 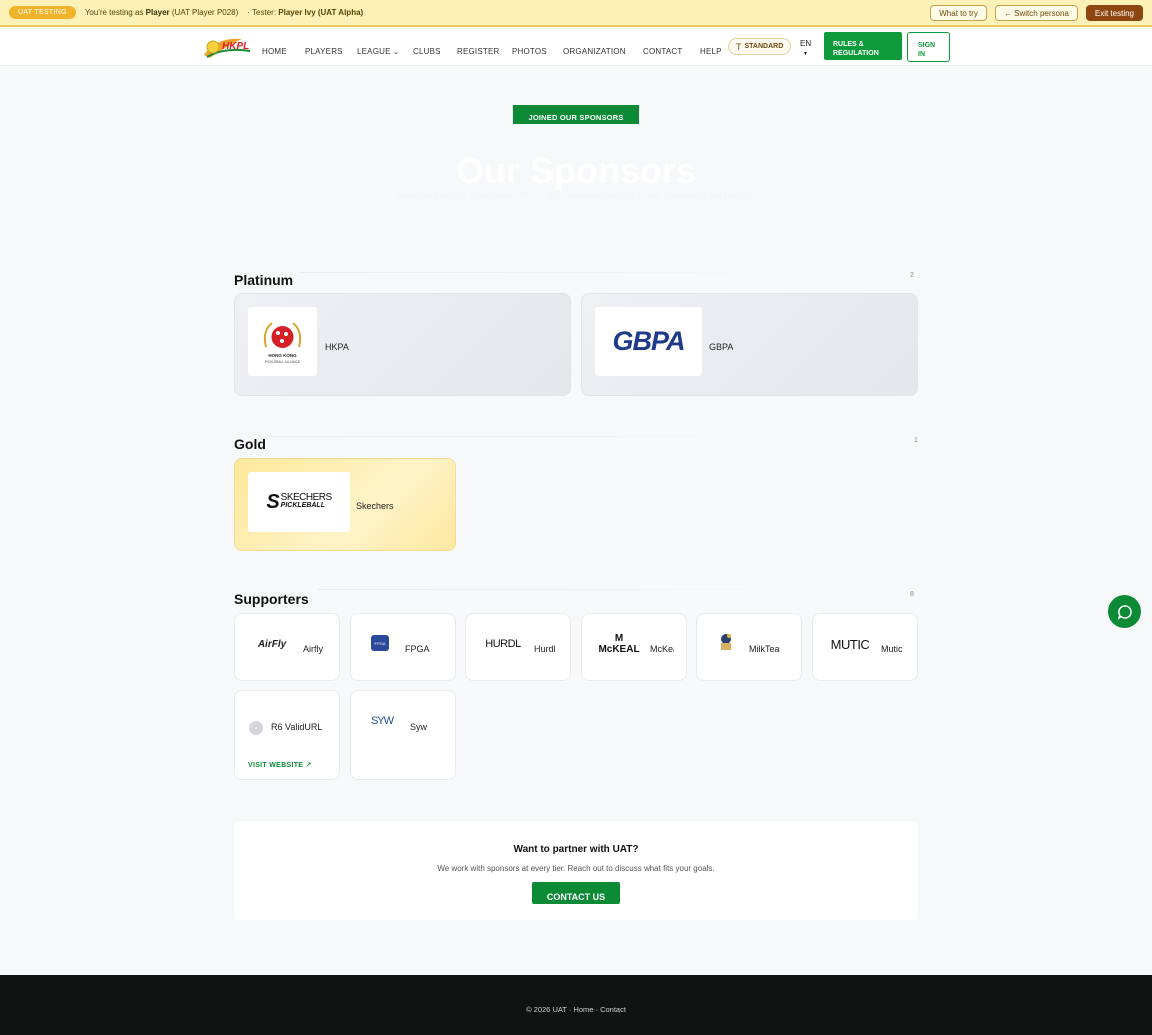 I want to click on supporter-card-airfly: AirFly Airfly, so click(x=287, y=647).